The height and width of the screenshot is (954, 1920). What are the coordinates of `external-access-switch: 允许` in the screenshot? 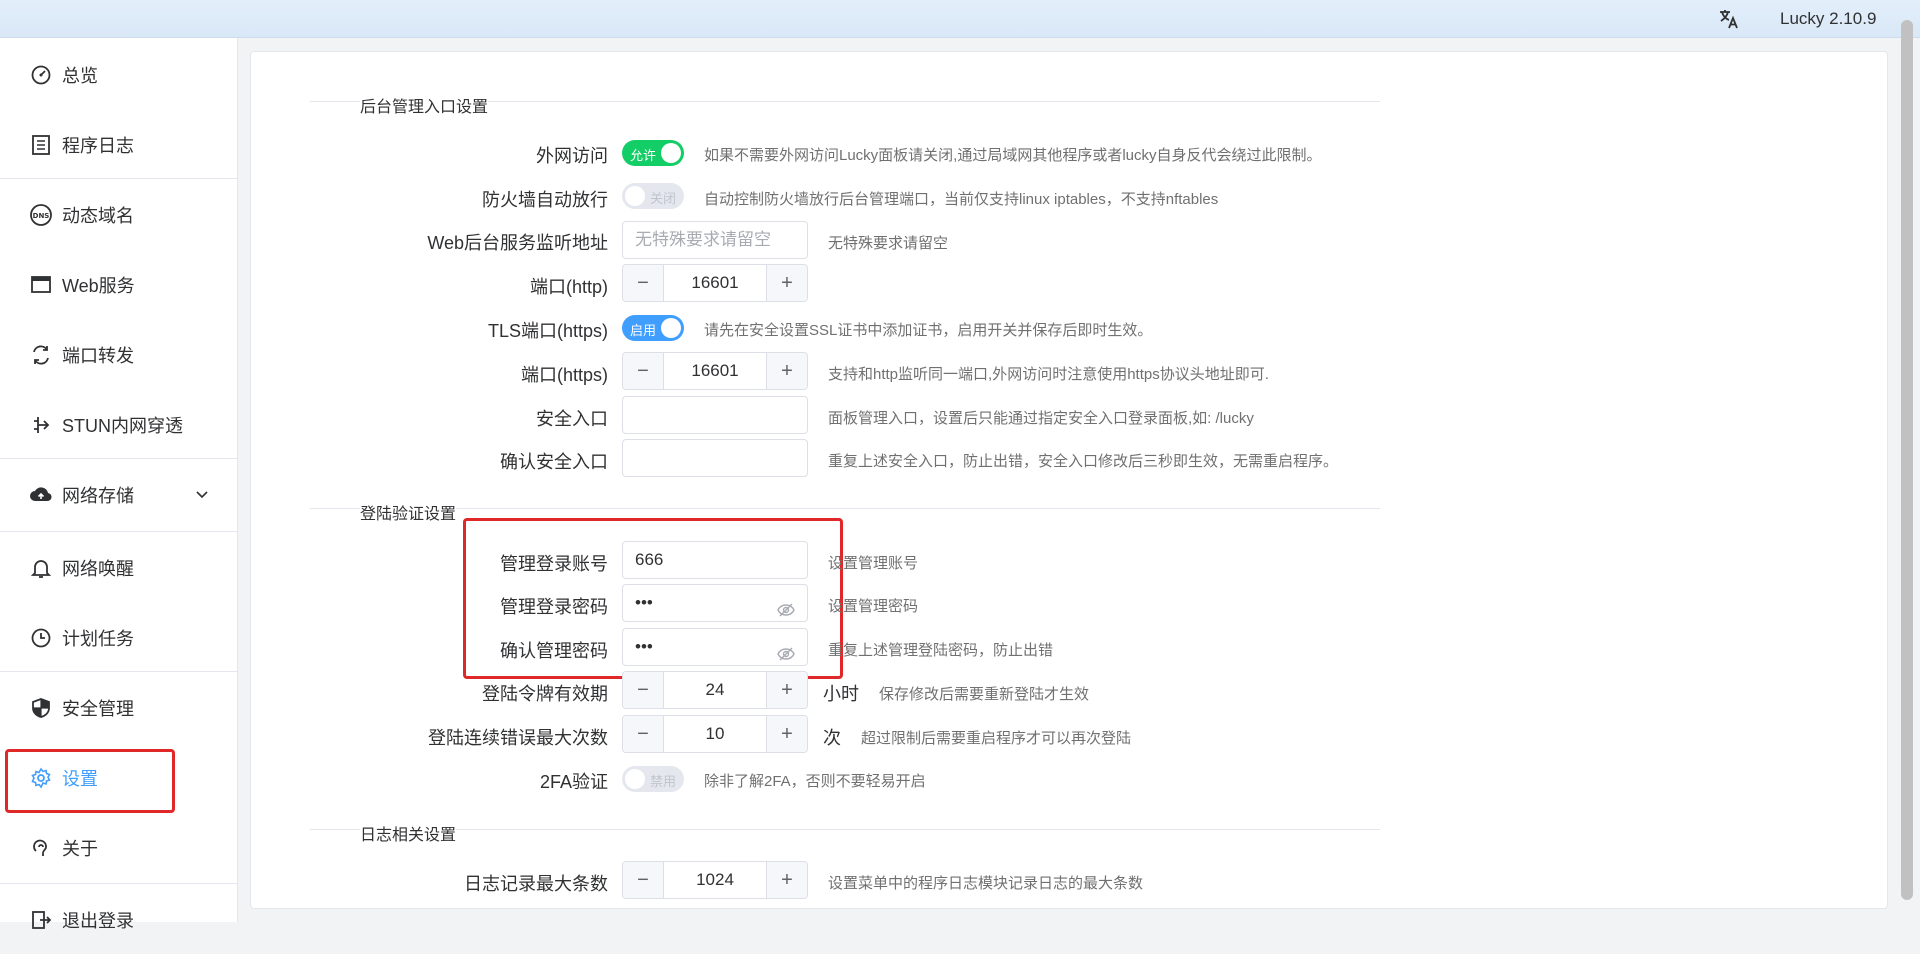 It's located at (653, 153).